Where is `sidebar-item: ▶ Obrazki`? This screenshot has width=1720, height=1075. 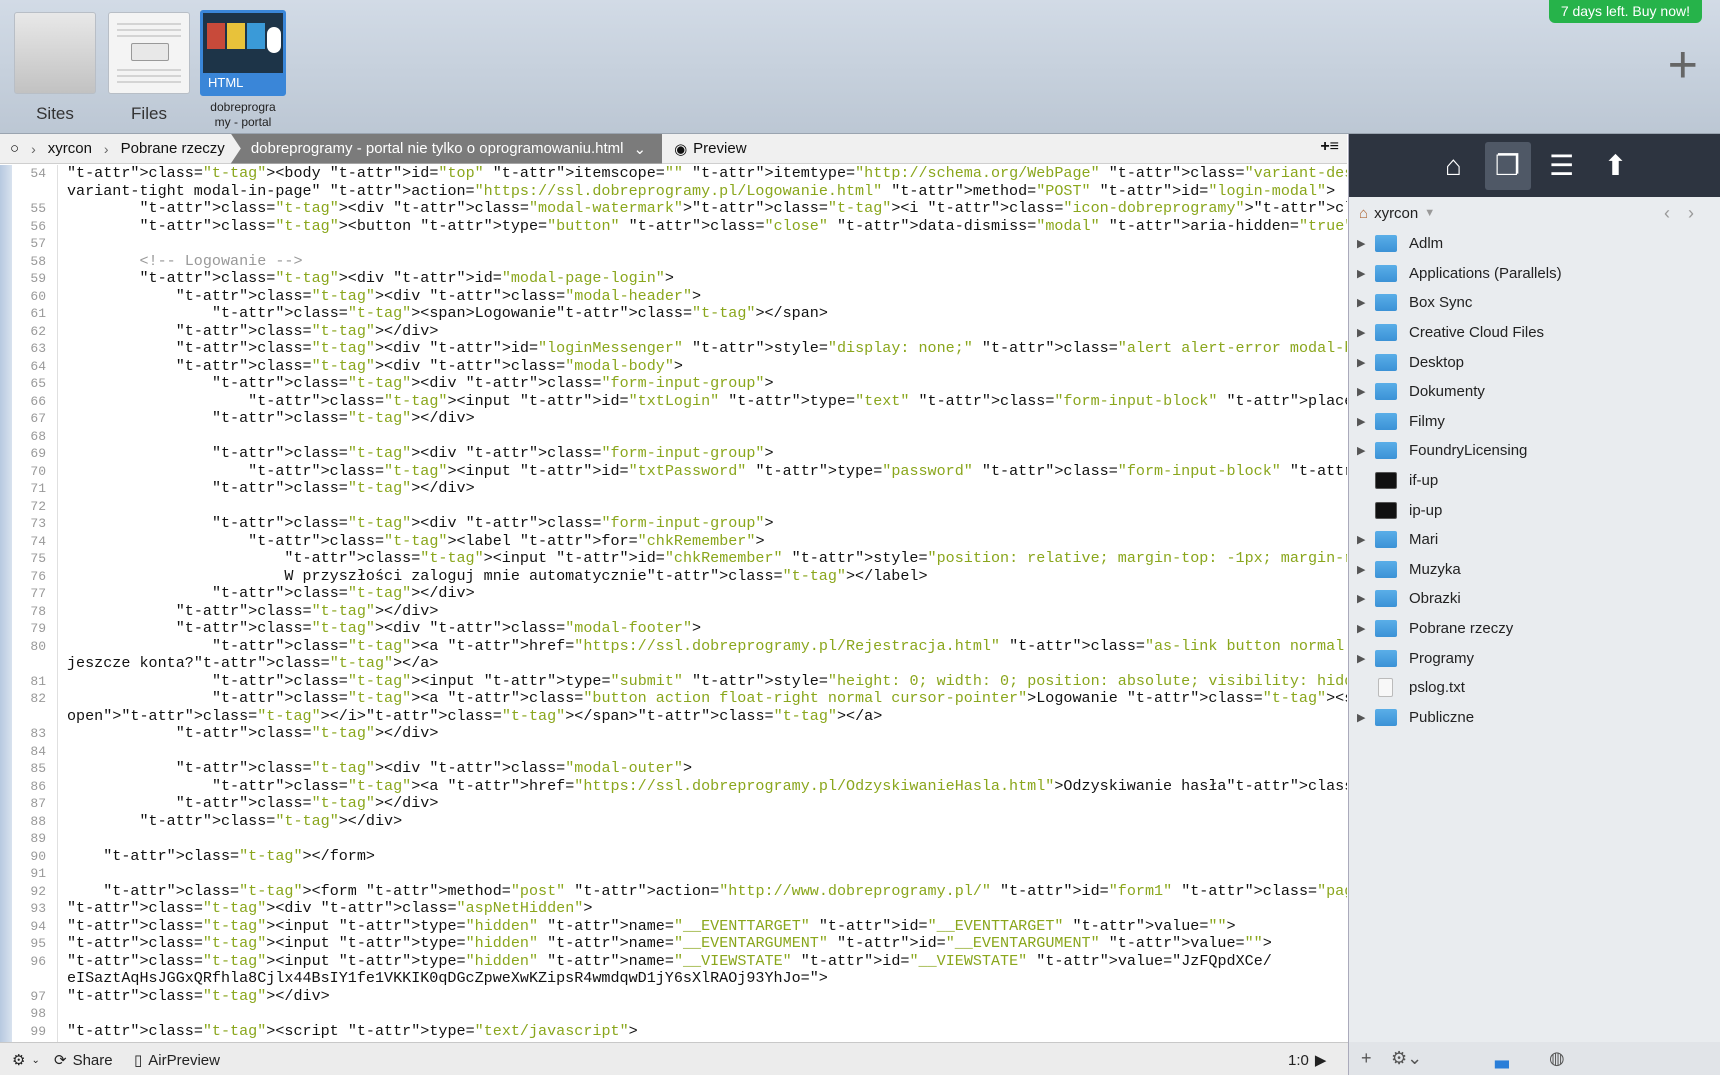
sidebar-item: ▶ Obrazki is located at coordinates (1534, 599).